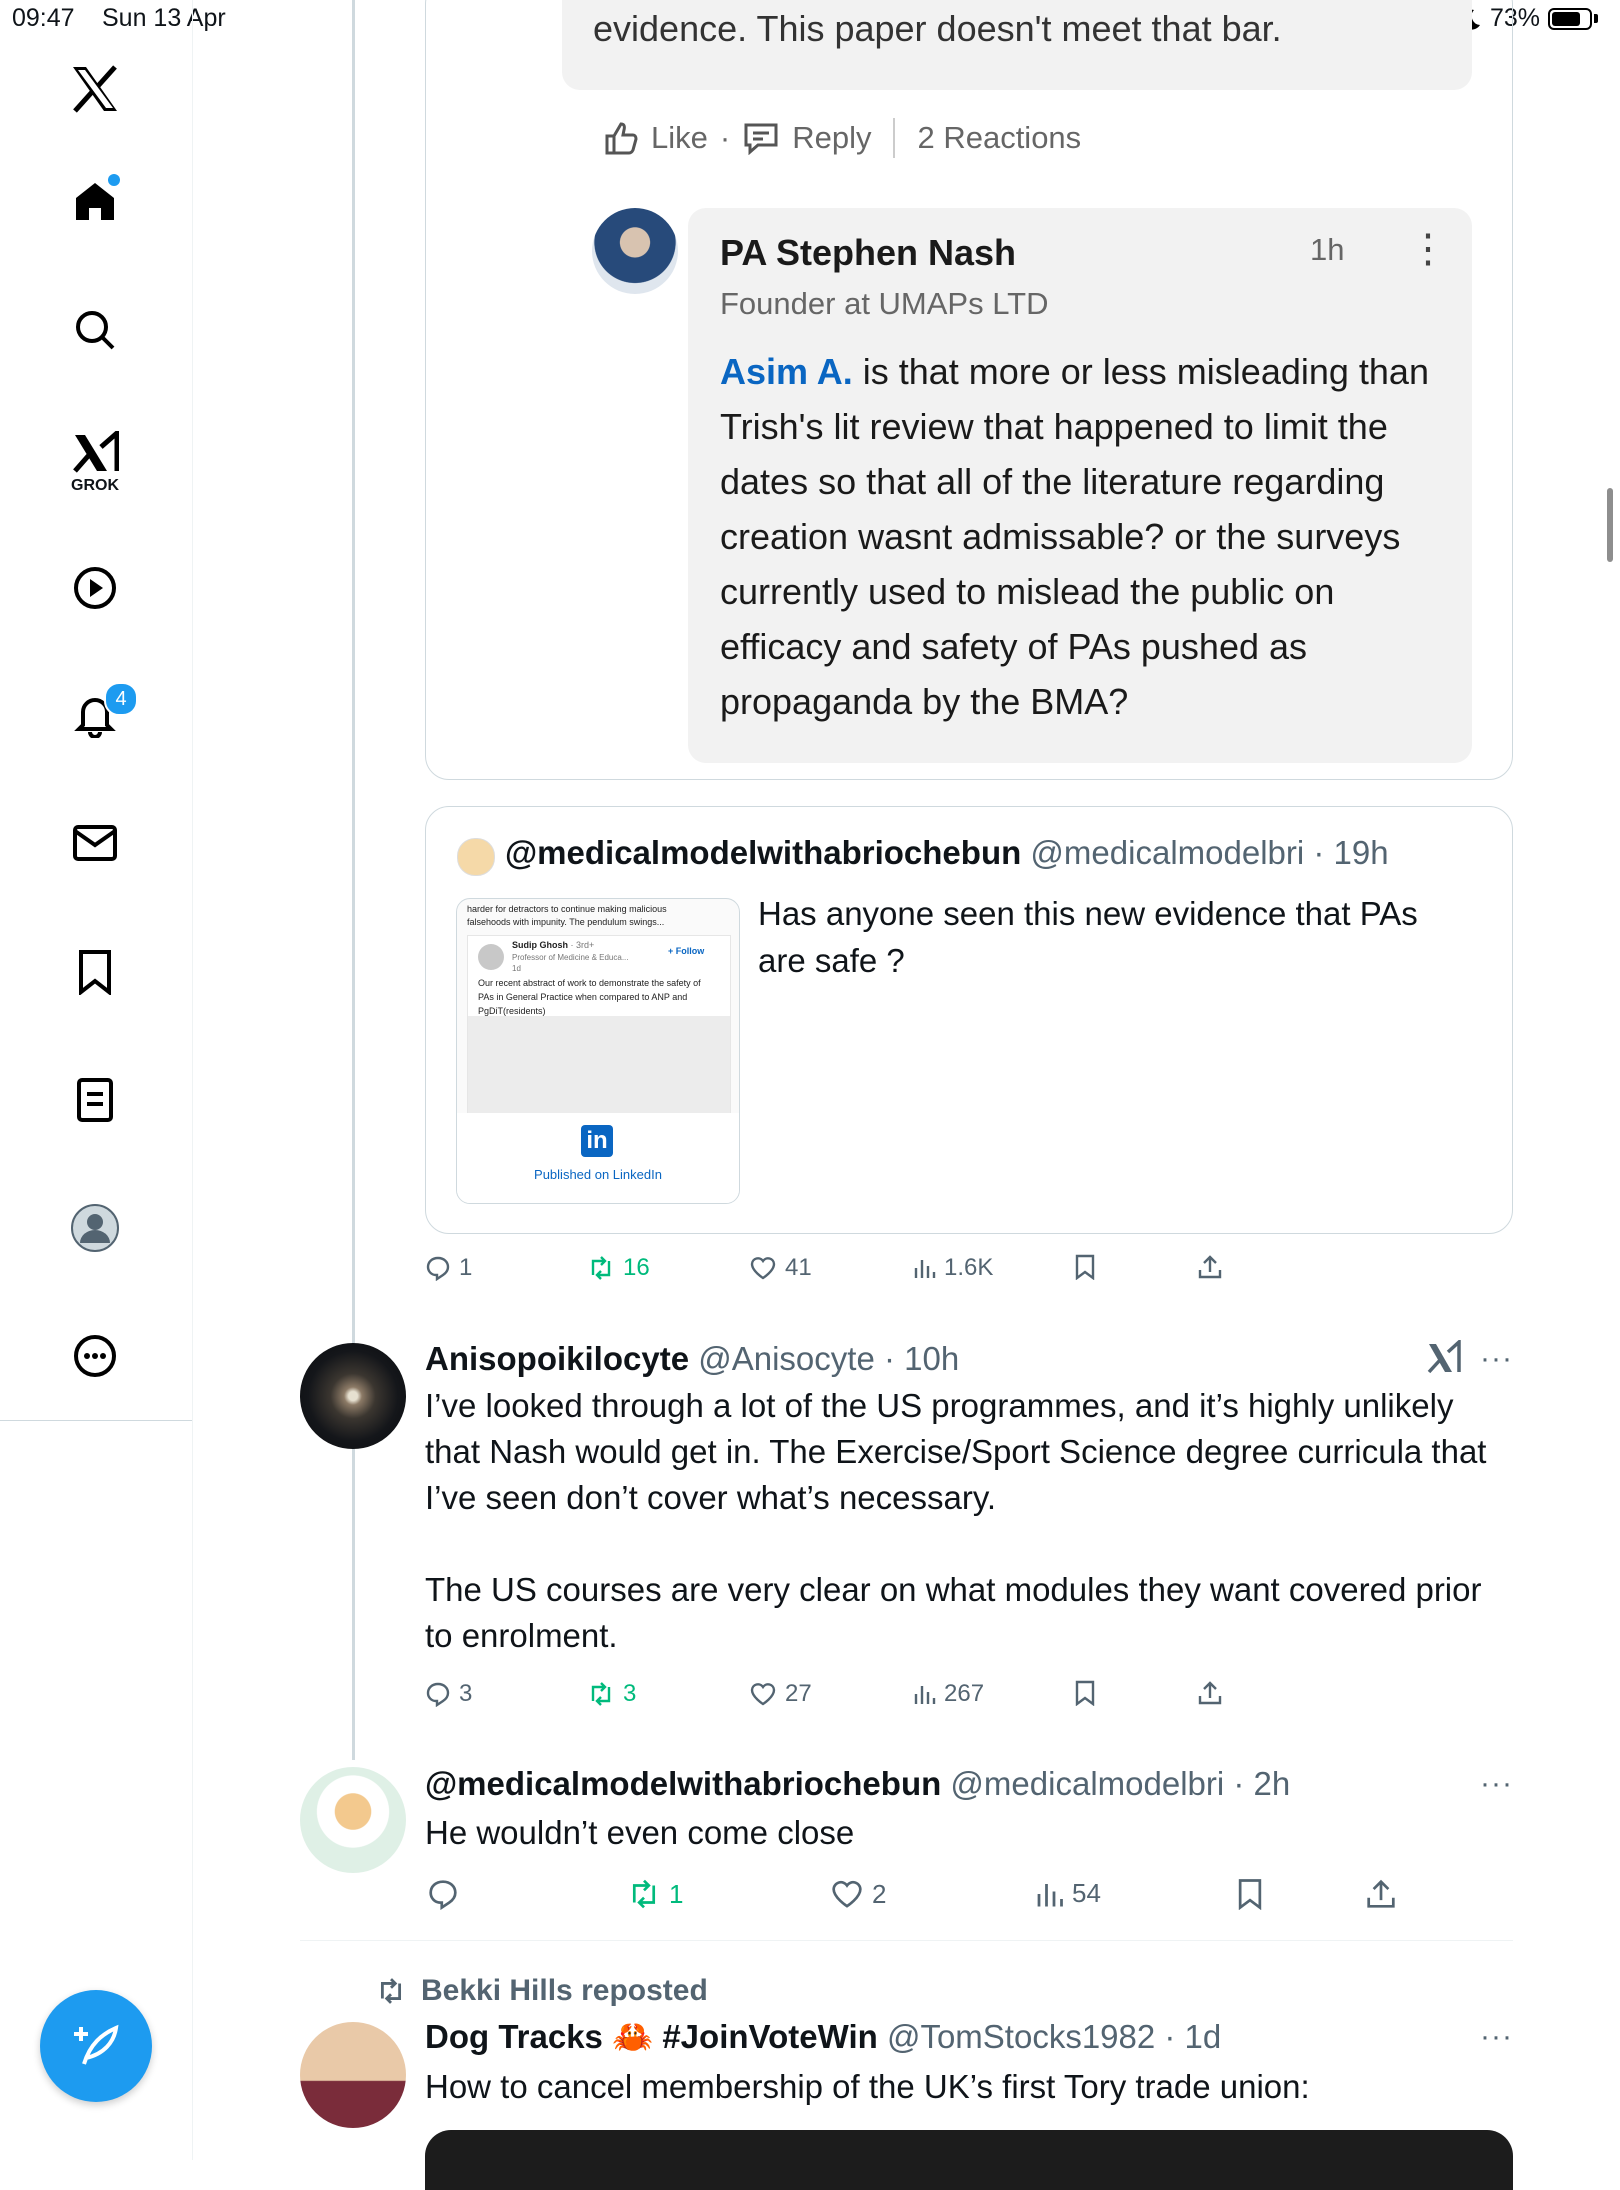  Describe the element at coordinates (95, 485) in the screenshot. I see `grok-label: GROK` at that location.